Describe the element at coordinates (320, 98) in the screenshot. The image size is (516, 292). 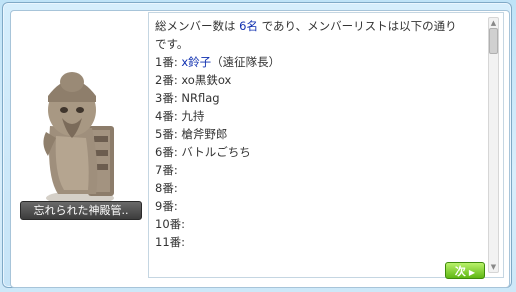
I see `member-row: 3番: NRflag` at that location.